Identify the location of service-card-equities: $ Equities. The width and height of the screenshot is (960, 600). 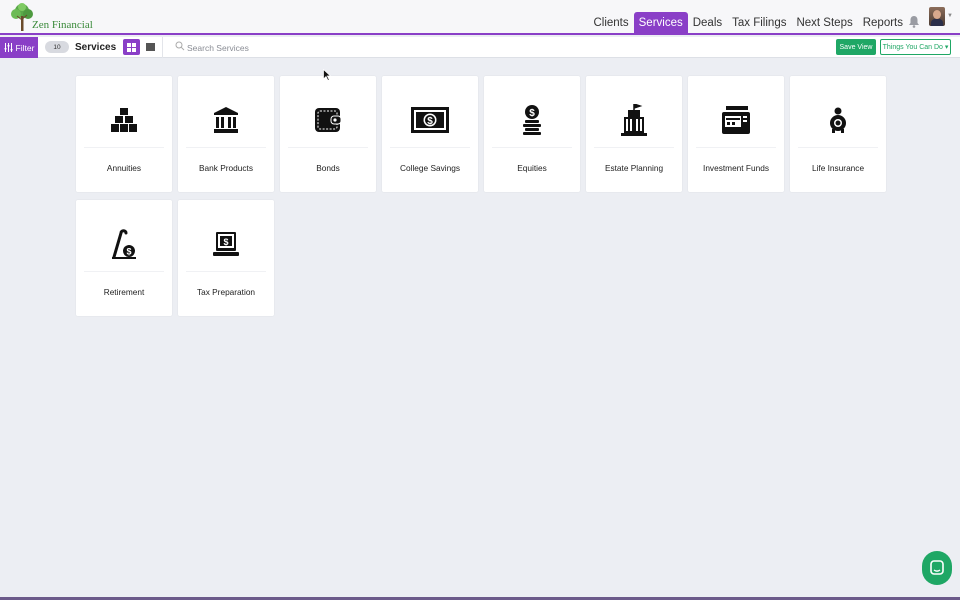
(532, 134).